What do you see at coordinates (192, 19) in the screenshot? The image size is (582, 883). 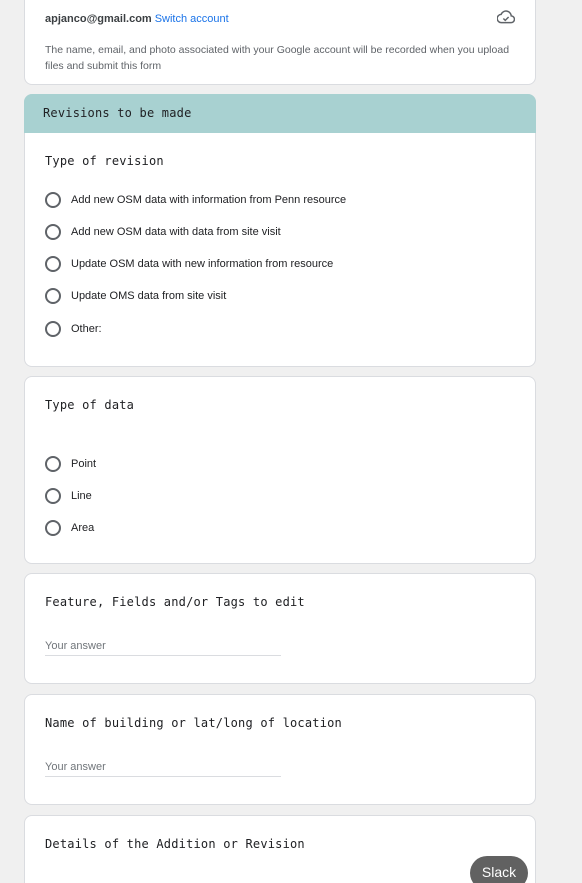 I see `switch-account-link: Switch account` at bounding box center [192, 19].